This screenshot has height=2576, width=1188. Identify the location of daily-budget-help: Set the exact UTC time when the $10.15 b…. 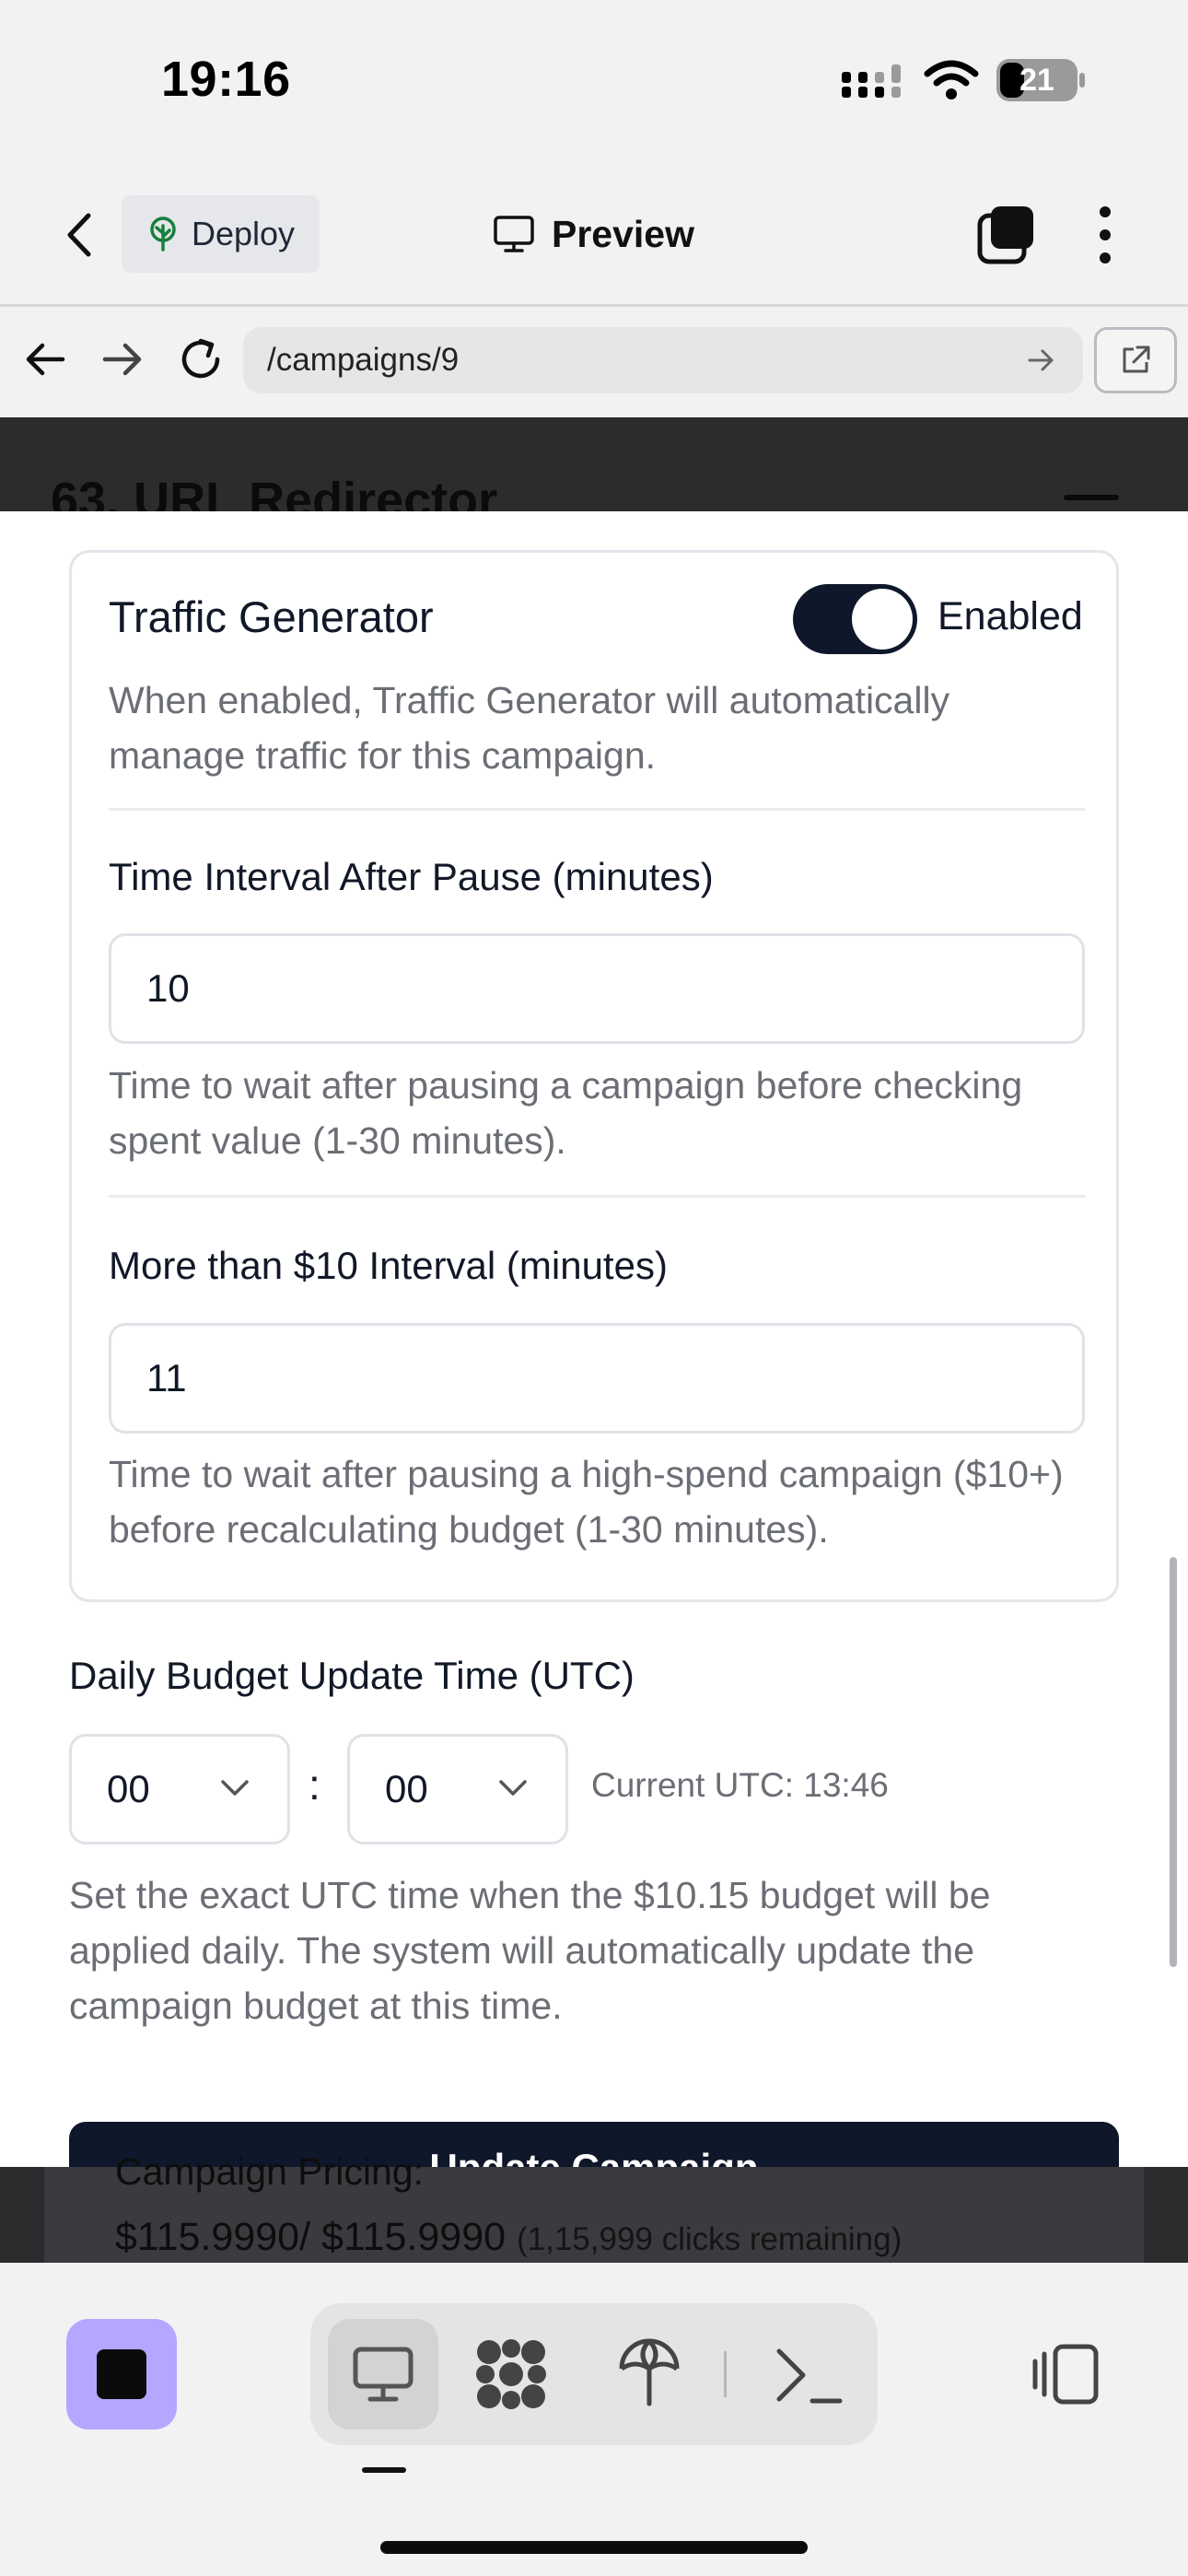
(530, 1950).